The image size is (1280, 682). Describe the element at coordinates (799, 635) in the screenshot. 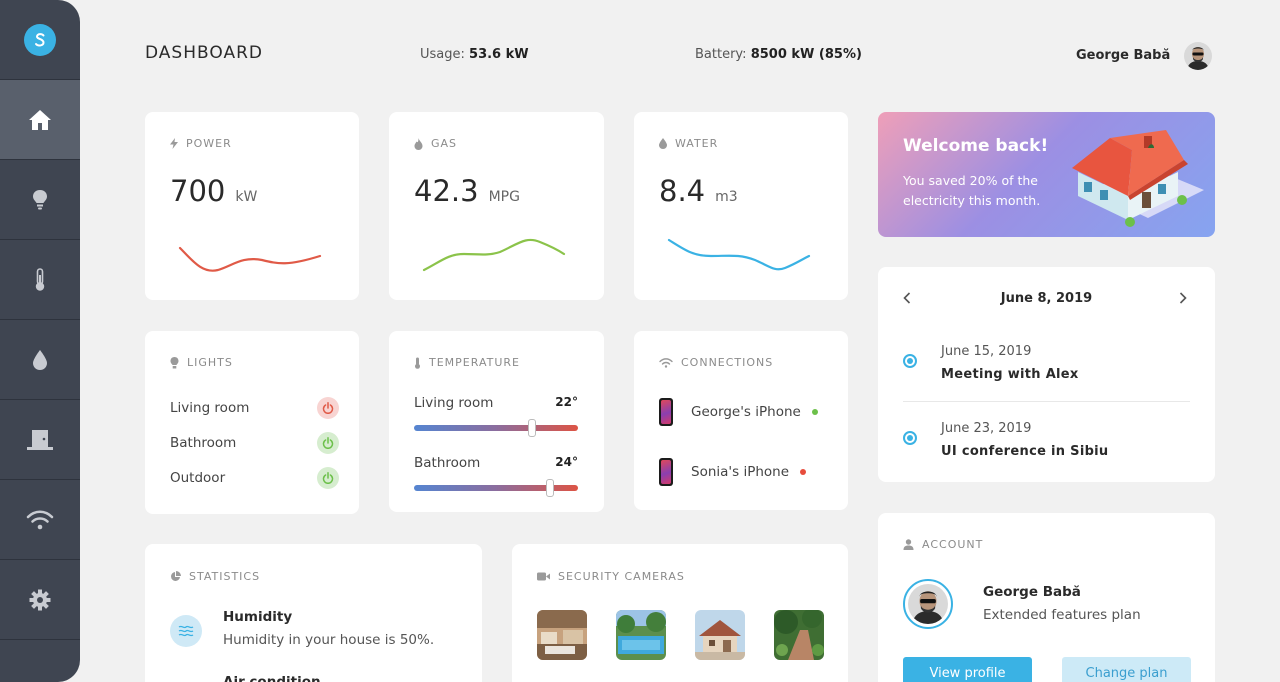

I see `camera-thumbnail-garden` at that location.